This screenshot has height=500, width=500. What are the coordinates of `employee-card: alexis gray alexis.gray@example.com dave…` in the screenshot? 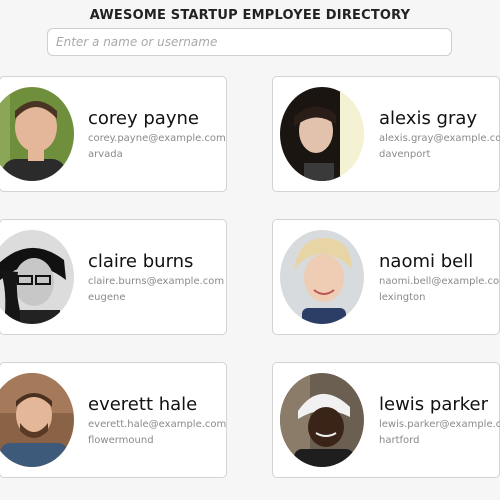 It's located at (386, 134).